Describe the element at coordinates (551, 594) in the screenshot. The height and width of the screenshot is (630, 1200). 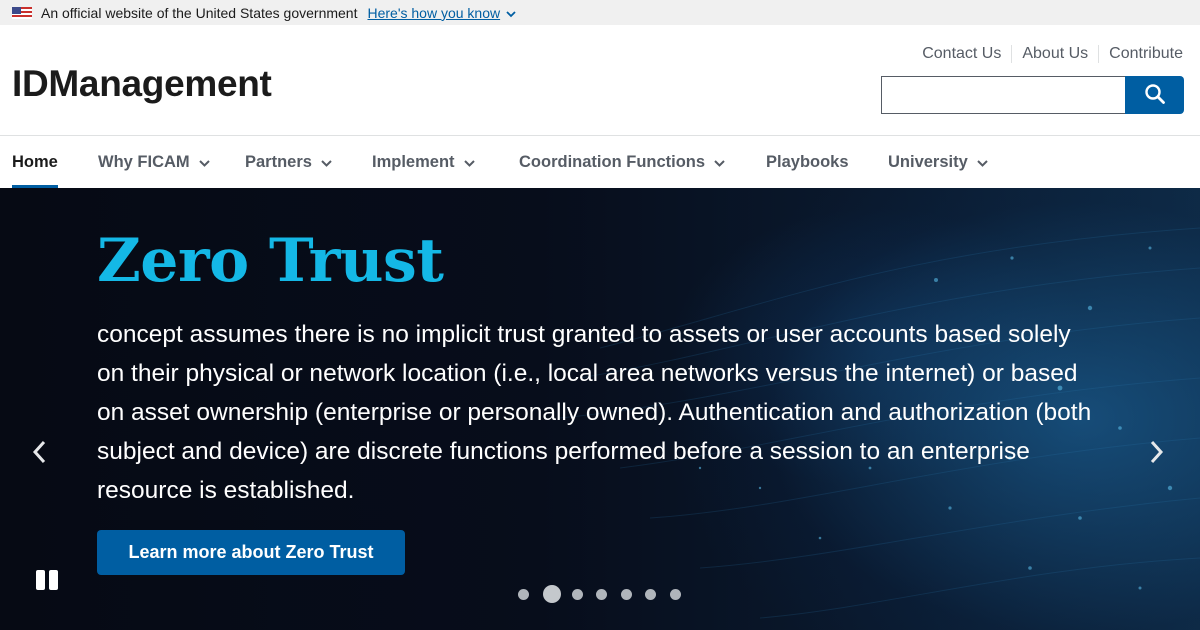
I see `carousel-dot-active` at that location.